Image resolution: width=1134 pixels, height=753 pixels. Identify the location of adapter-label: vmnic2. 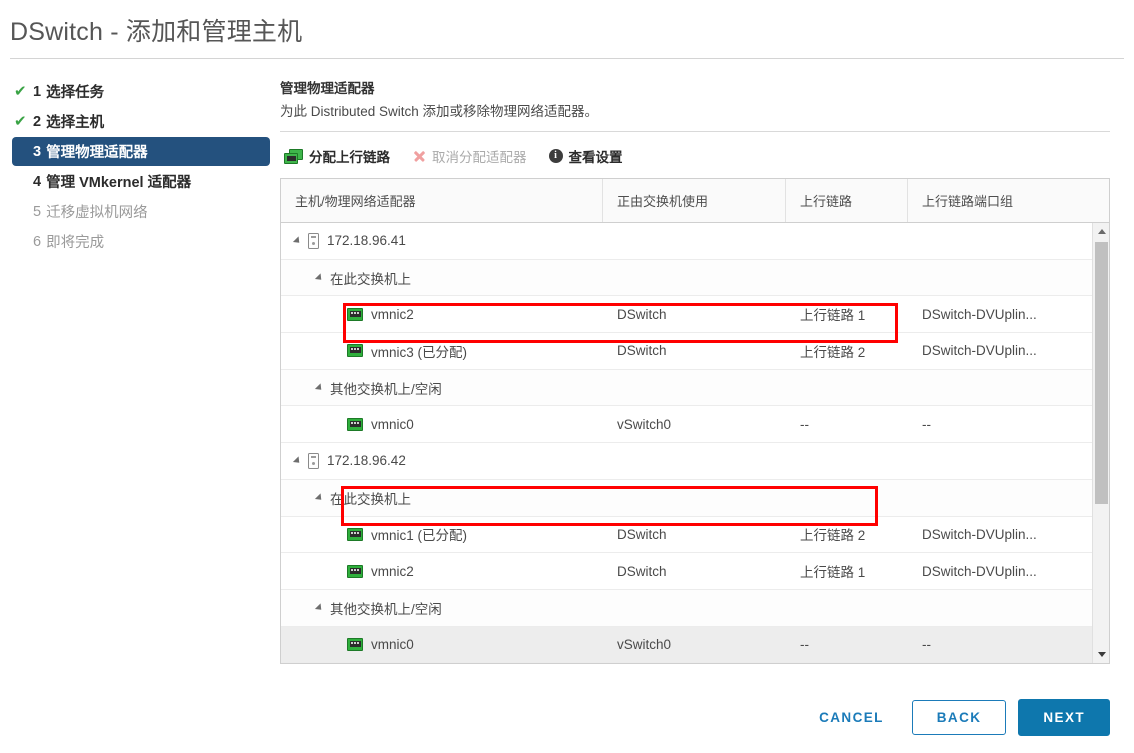
(392, 314).